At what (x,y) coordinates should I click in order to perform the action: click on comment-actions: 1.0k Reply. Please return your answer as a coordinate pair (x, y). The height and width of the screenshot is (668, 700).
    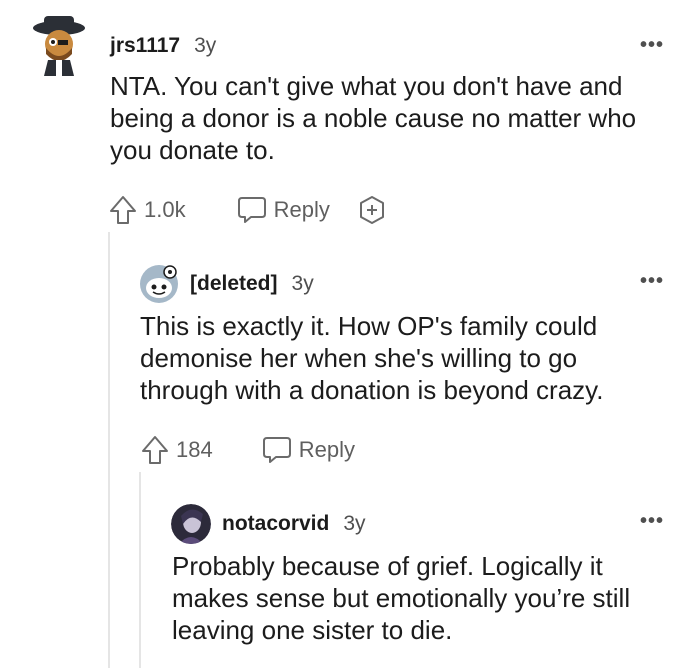
    Looking at the image, I should click on (248, 210).